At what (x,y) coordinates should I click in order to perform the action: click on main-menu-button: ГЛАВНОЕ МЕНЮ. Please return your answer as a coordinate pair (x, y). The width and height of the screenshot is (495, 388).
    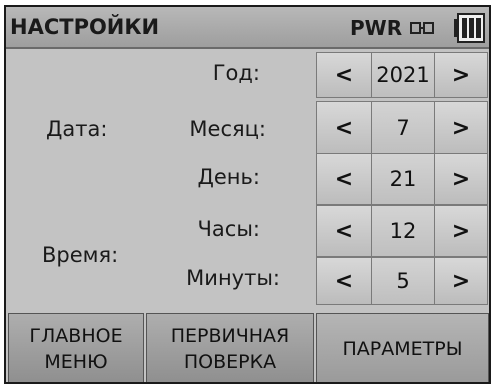
    Looking at the image, I should click on (76, 347).